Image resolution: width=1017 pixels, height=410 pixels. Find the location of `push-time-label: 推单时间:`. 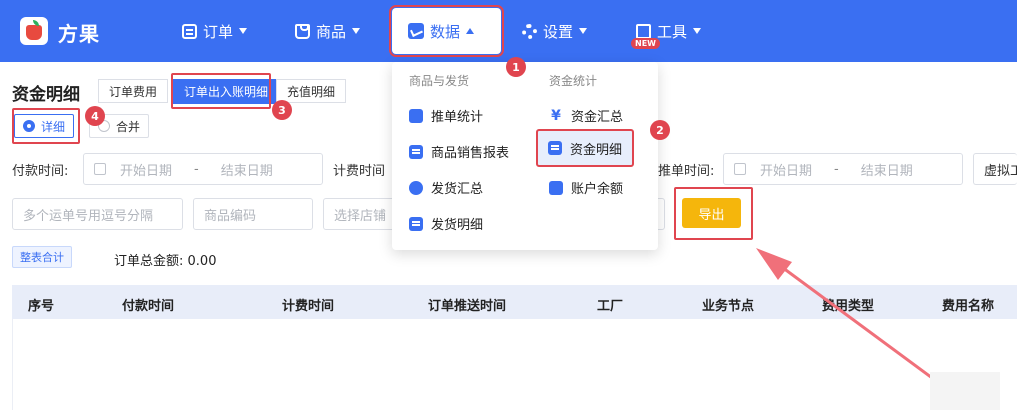

push-time-label: 推单时间: is located at coordinates (686, 171).